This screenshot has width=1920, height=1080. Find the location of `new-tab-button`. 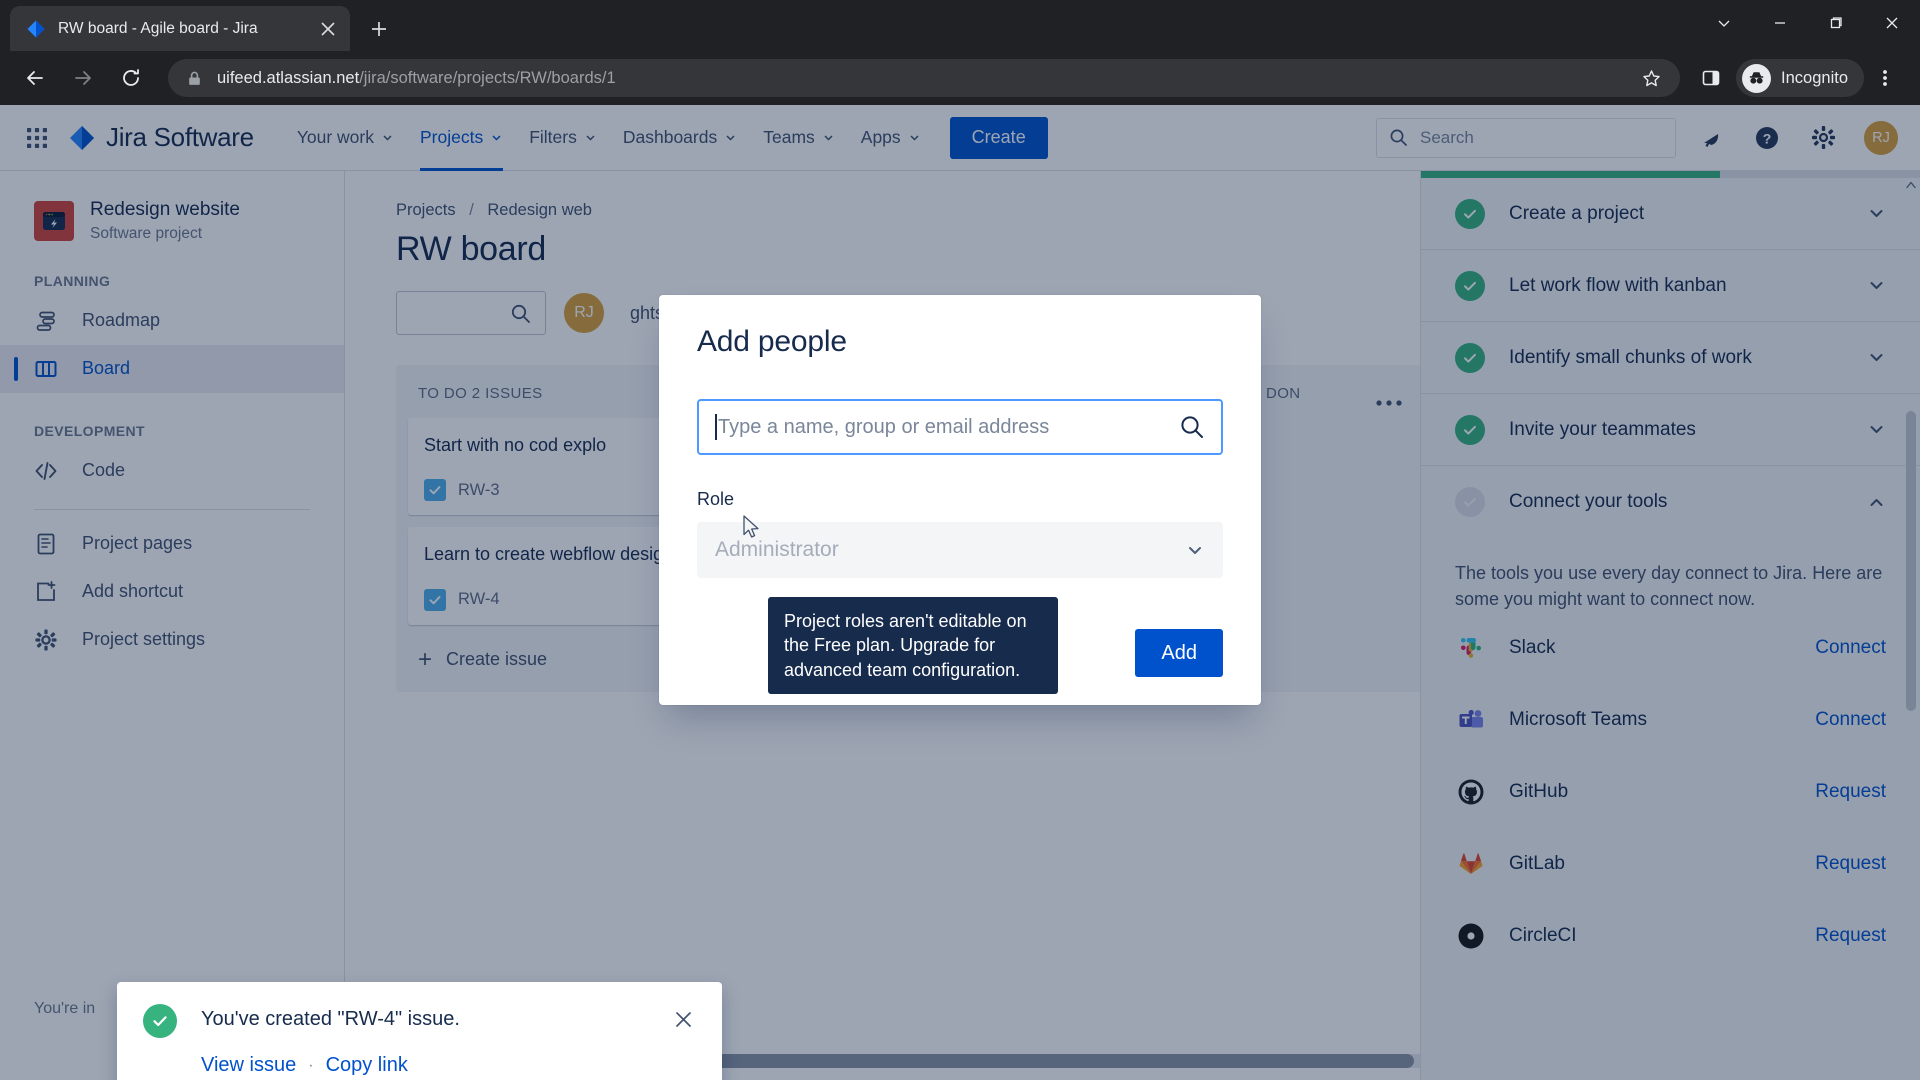

new-tab-button is located at coordinates (379, 29).